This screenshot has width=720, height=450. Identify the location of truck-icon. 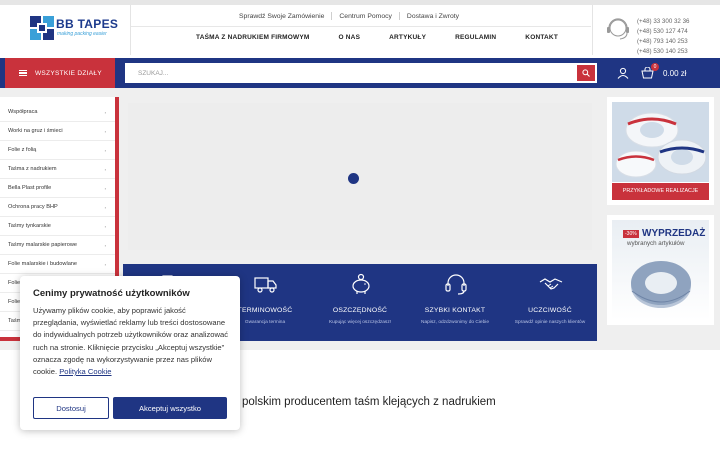
(265, 285).